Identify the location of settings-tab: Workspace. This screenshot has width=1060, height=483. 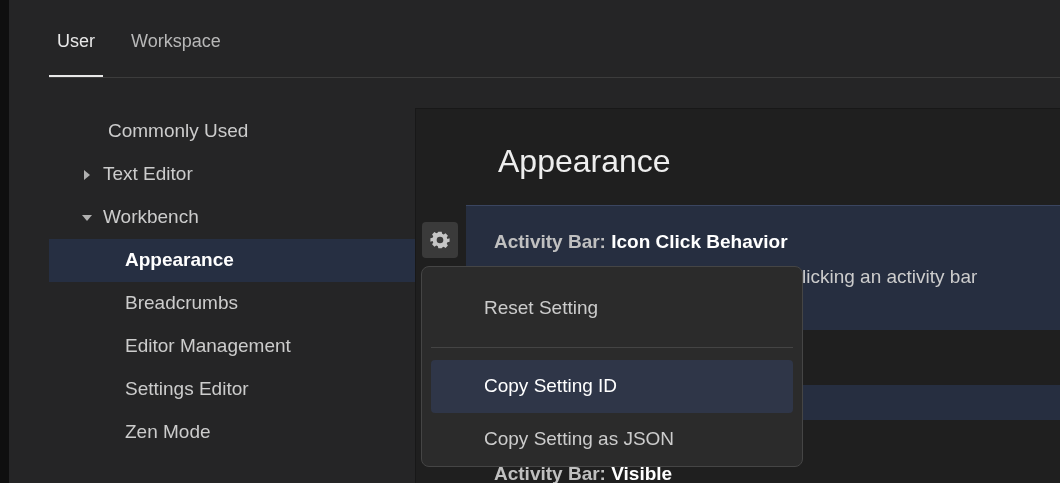
(176, 52).